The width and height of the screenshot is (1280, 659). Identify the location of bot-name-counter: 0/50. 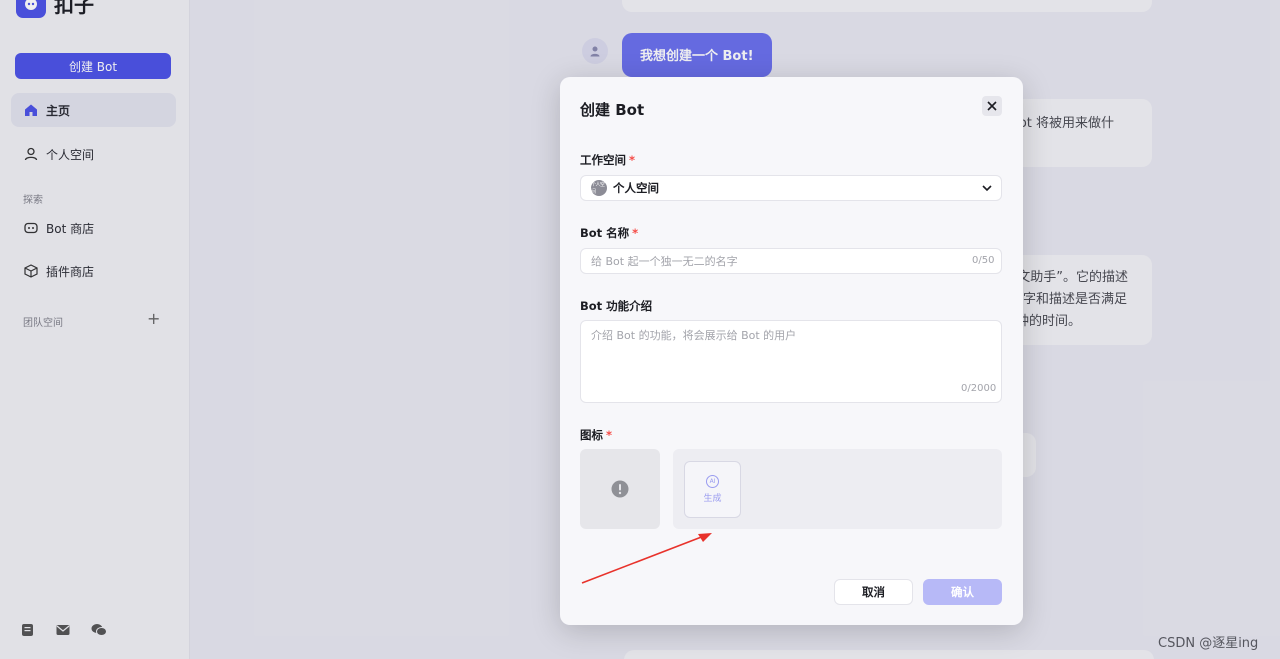
(983, 260).